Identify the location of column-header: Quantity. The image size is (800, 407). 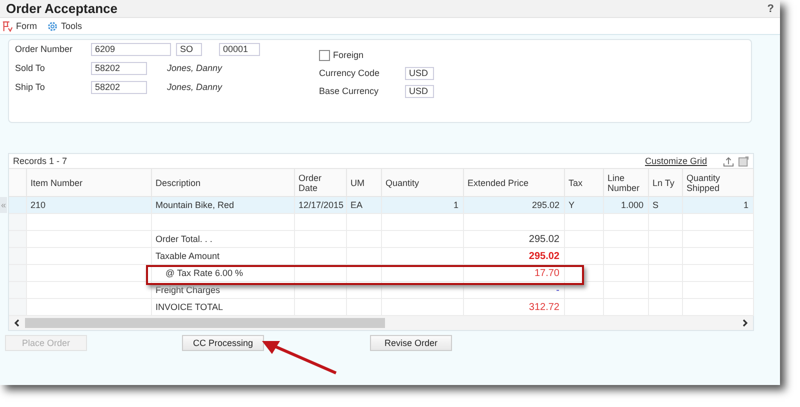
(422, 182).